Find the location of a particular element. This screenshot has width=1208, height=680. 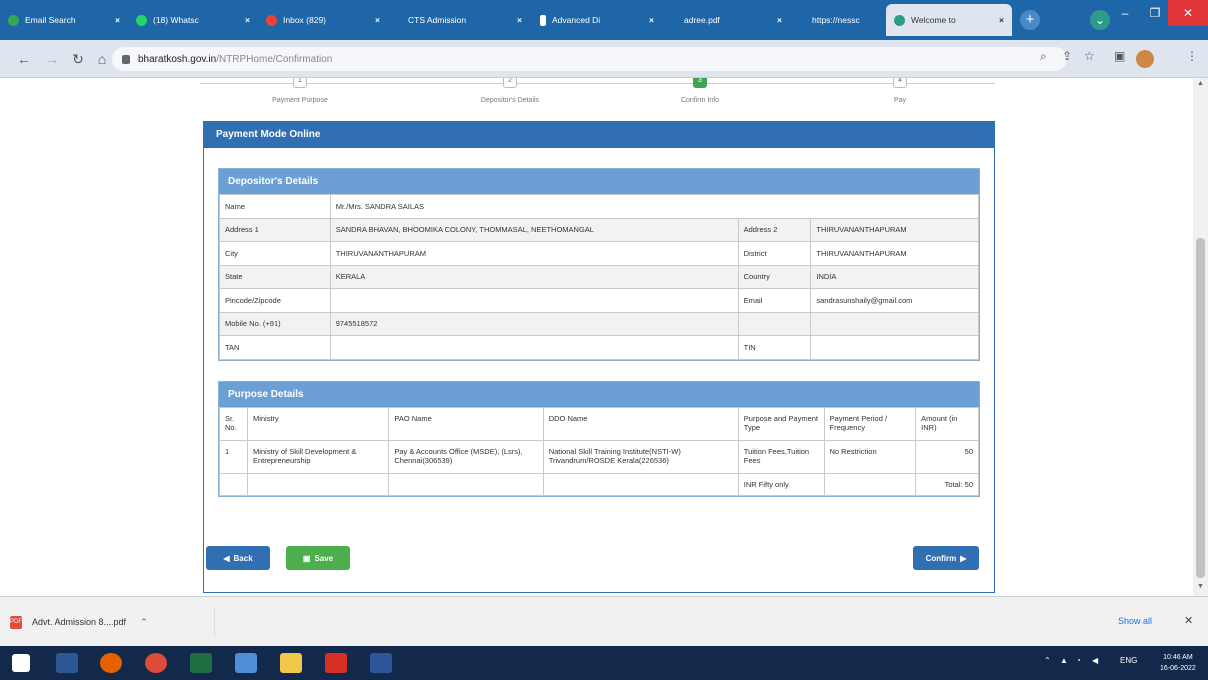

firefox-icon is located at coordinates (111, 663).